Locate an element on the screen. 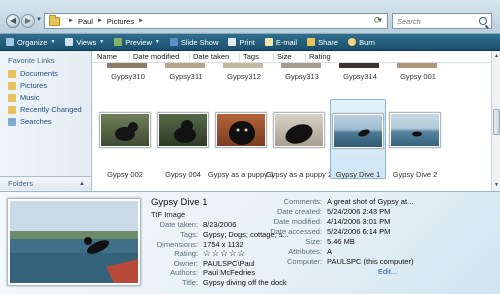  field-key: Date accessed: is located at coordinates (296, 231).